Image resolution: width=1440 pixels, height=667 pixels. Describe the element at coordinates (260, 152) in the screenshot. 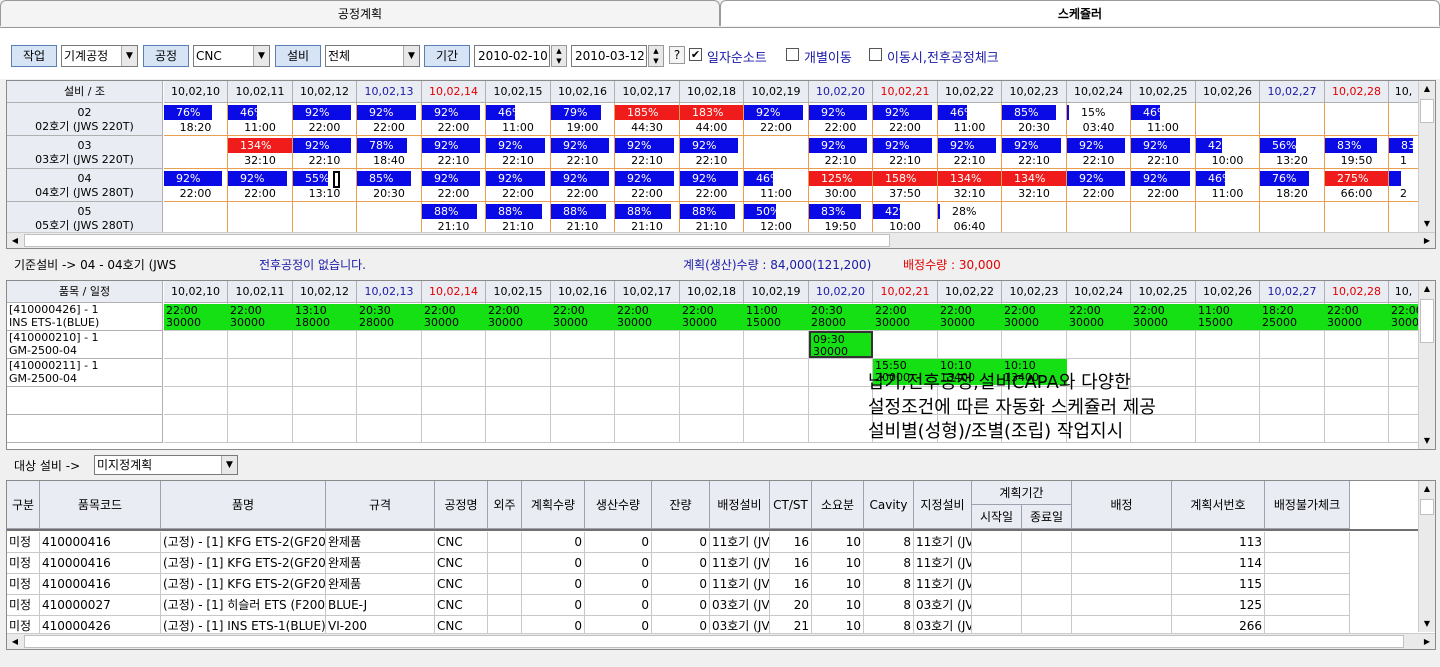

I see `schedule-cell: 134% 32:10` at that location.